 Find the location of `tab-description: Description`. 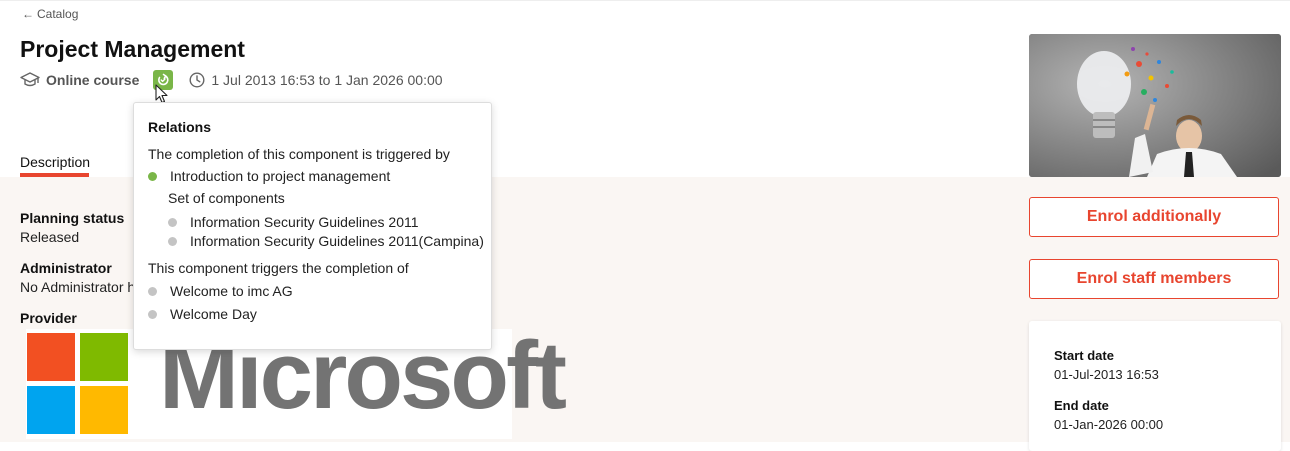

tab-description: Description is located at coordinates (55, 162).